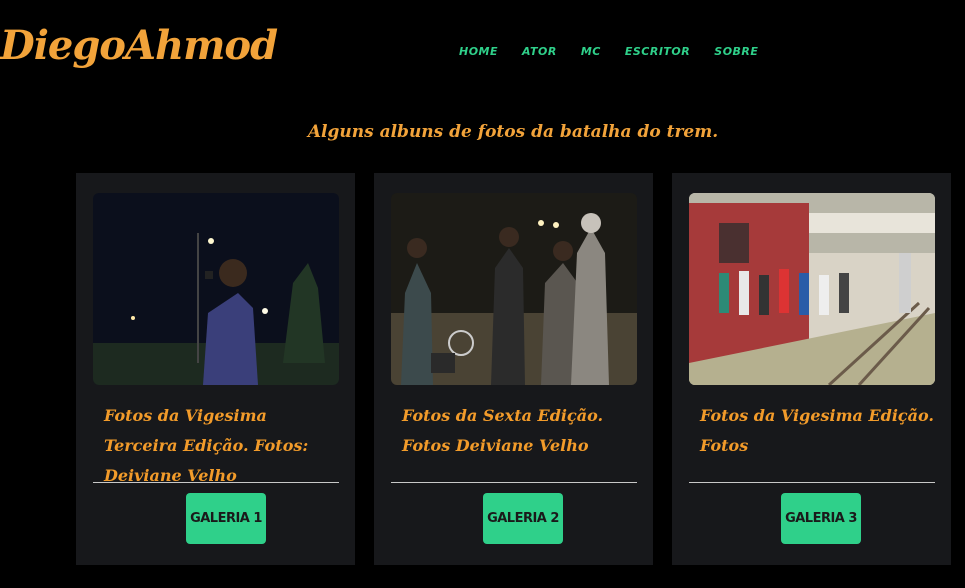  I want to click on nav-mc: MC, so click(591, 51).